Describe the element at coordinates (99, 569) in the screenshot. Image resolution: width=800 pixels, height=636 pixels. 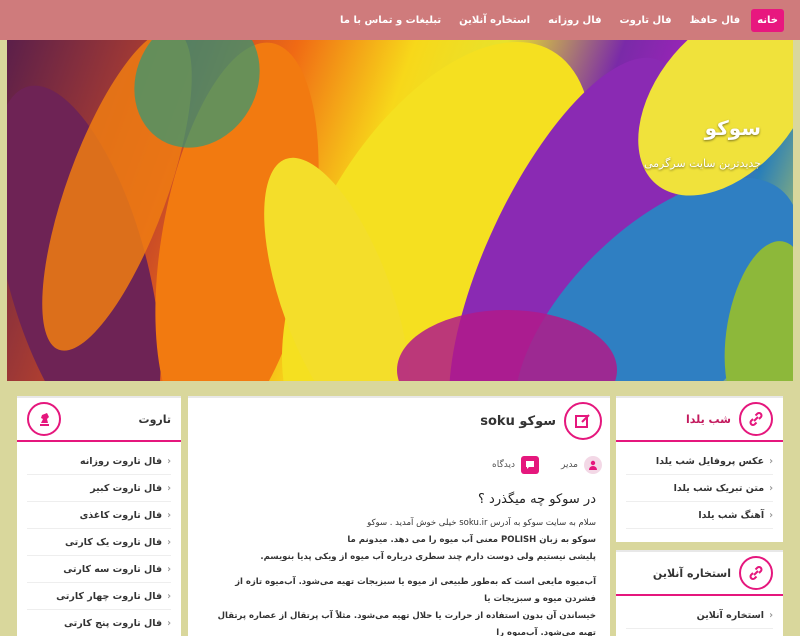
I see `list-item: ‹ فال تاروت سه کارتی` at that location.